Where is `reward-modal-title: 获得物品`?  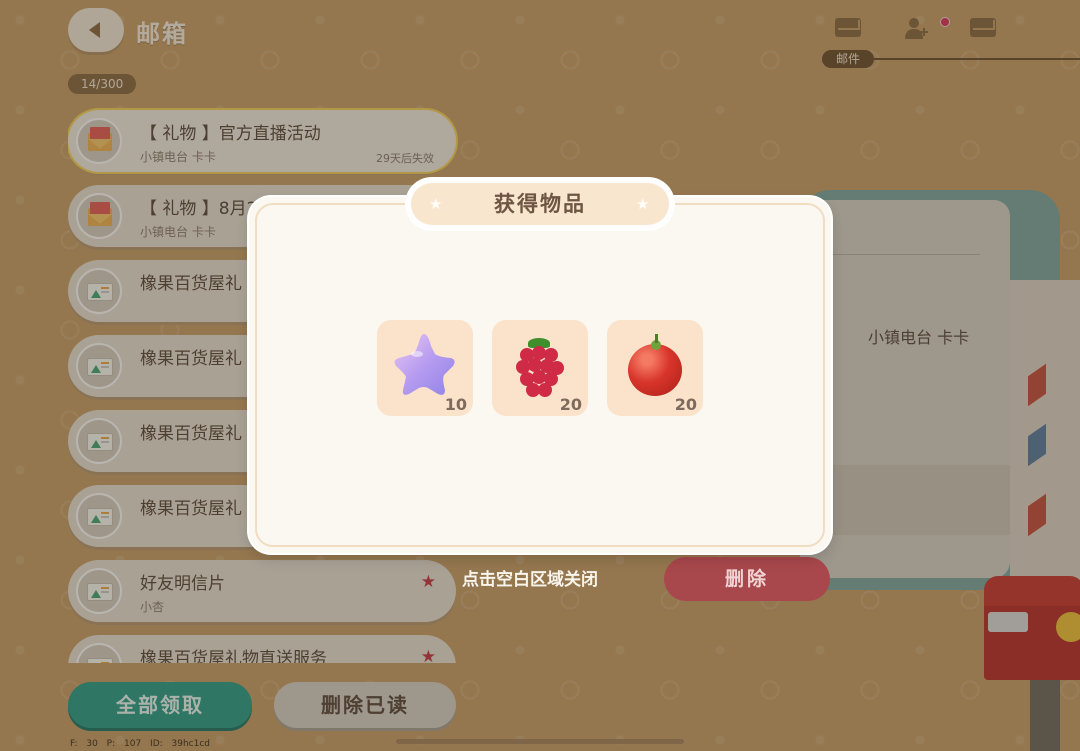 reward-modal-title: 获得物品 is located at coordinates (540, 204).